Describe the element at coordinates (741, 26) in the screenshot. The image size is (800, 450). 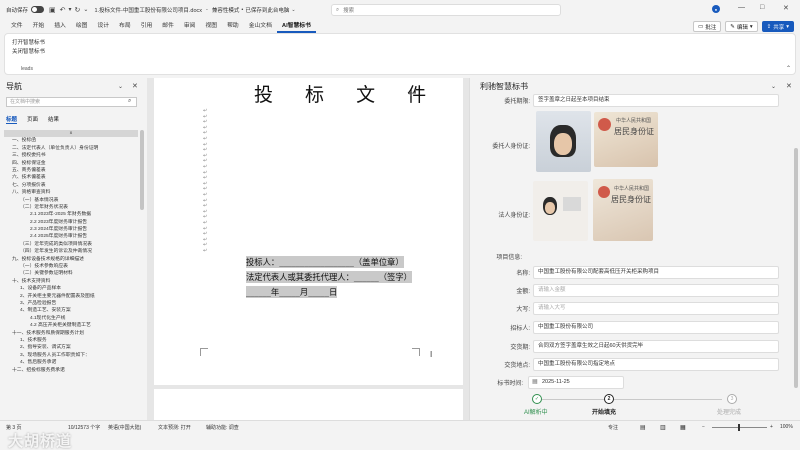
I see `edit-button: ✎ 编辑 ▾` at that location.